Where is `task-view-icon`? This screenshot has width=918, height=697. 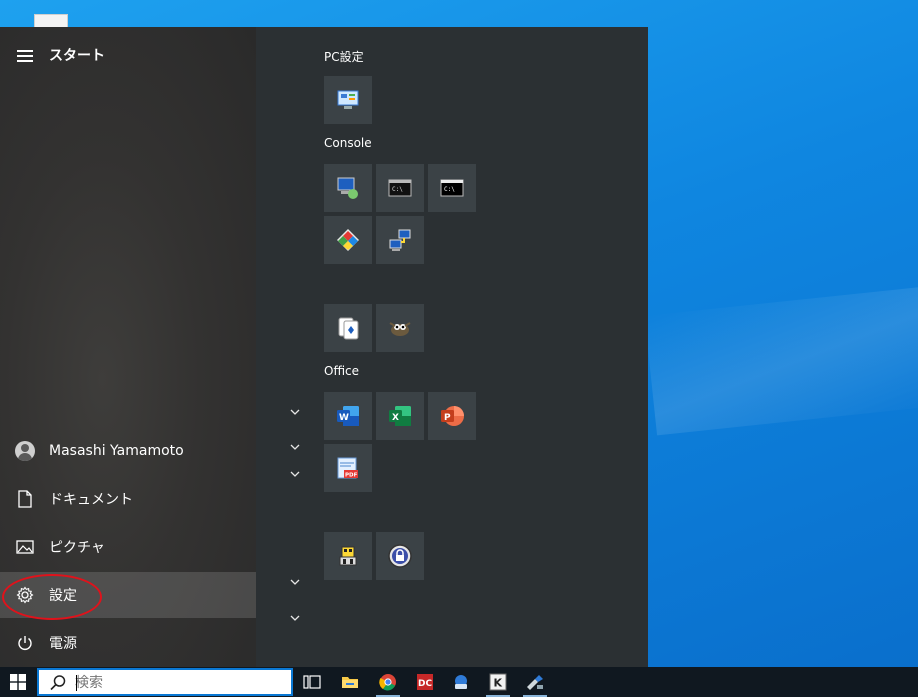
task-view-icon is located at coordinates (312, 682).